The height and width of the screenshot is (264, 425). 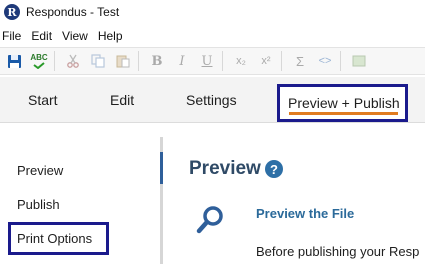 What do you see at coordinates (300, 61) in the screenshot?
I see `equation-icon: Σ` at bounding box center [300, 61].